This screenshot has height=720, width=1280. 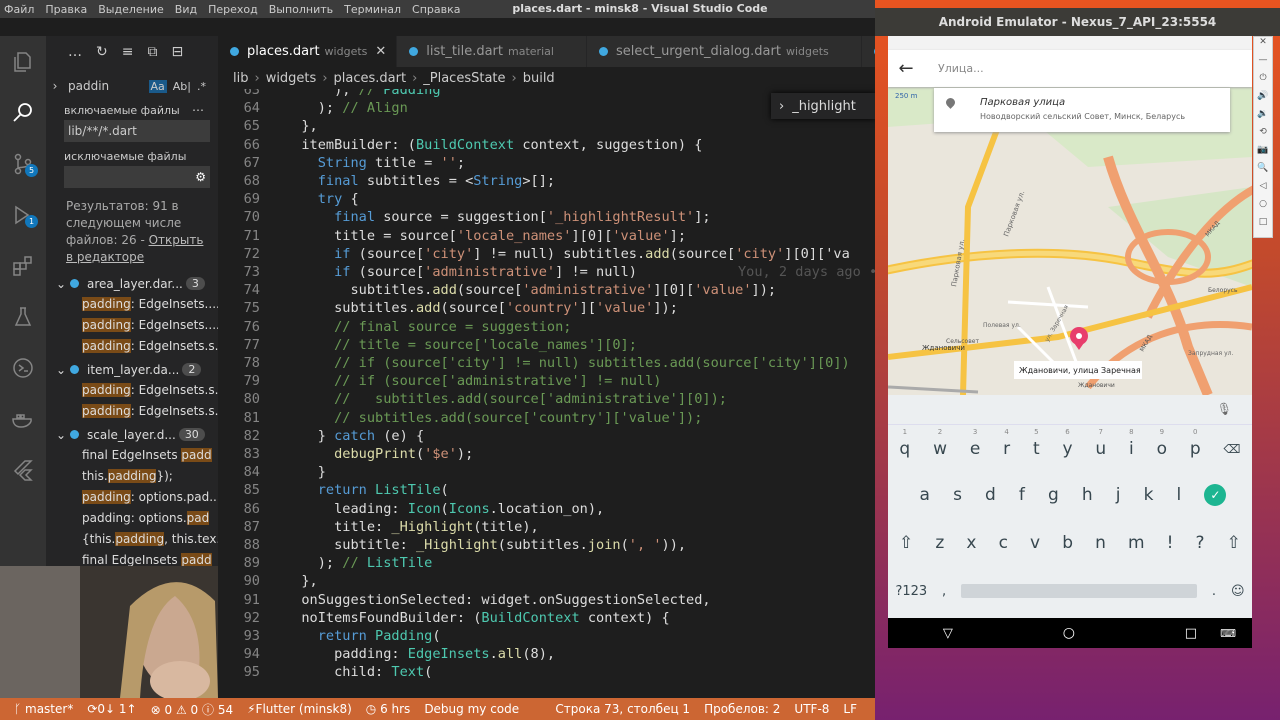 I want to click on breadcrumb-item: _PlacesState, so click(x=464, y=78).